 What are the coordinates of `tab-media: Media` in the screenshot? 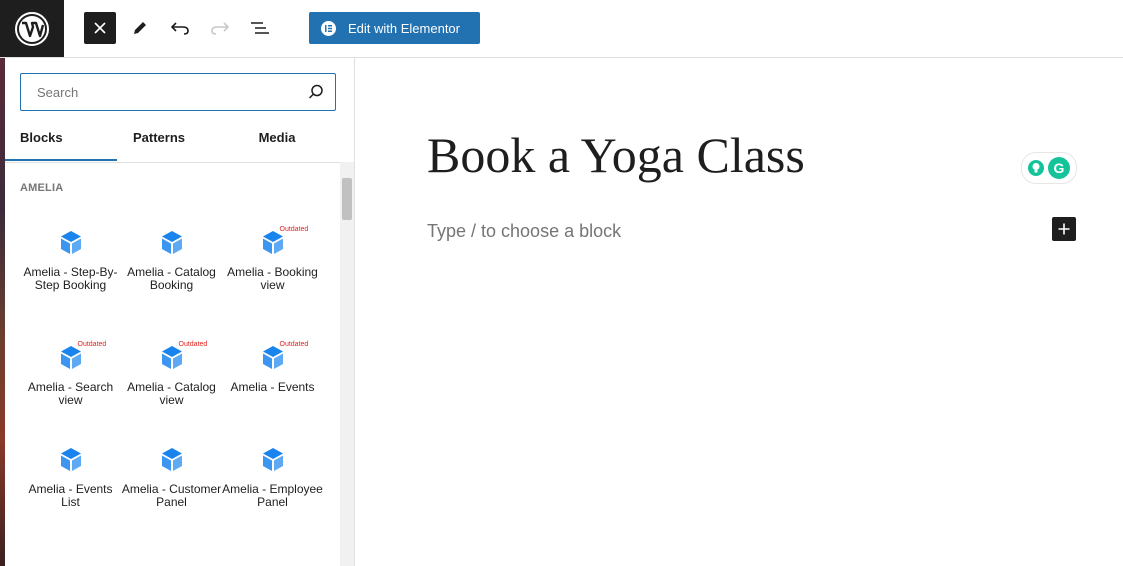 It's located at (277, 142).